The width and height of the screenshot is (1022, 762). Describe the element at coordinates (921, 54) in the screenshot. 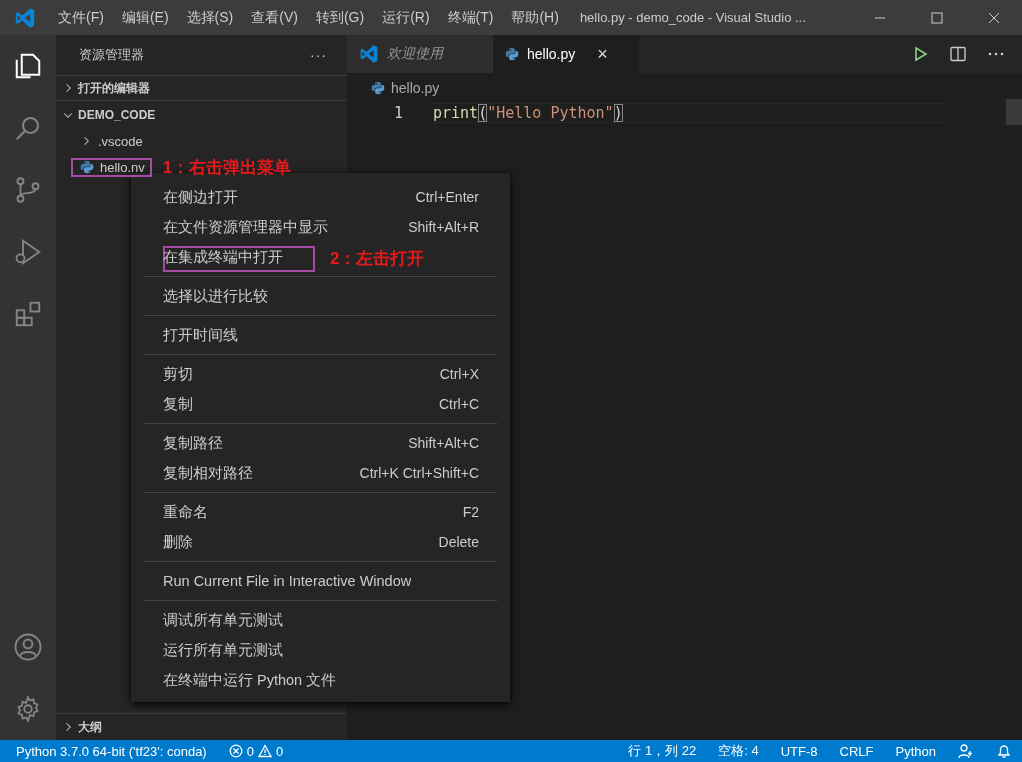

I see `run-icon` at that location.